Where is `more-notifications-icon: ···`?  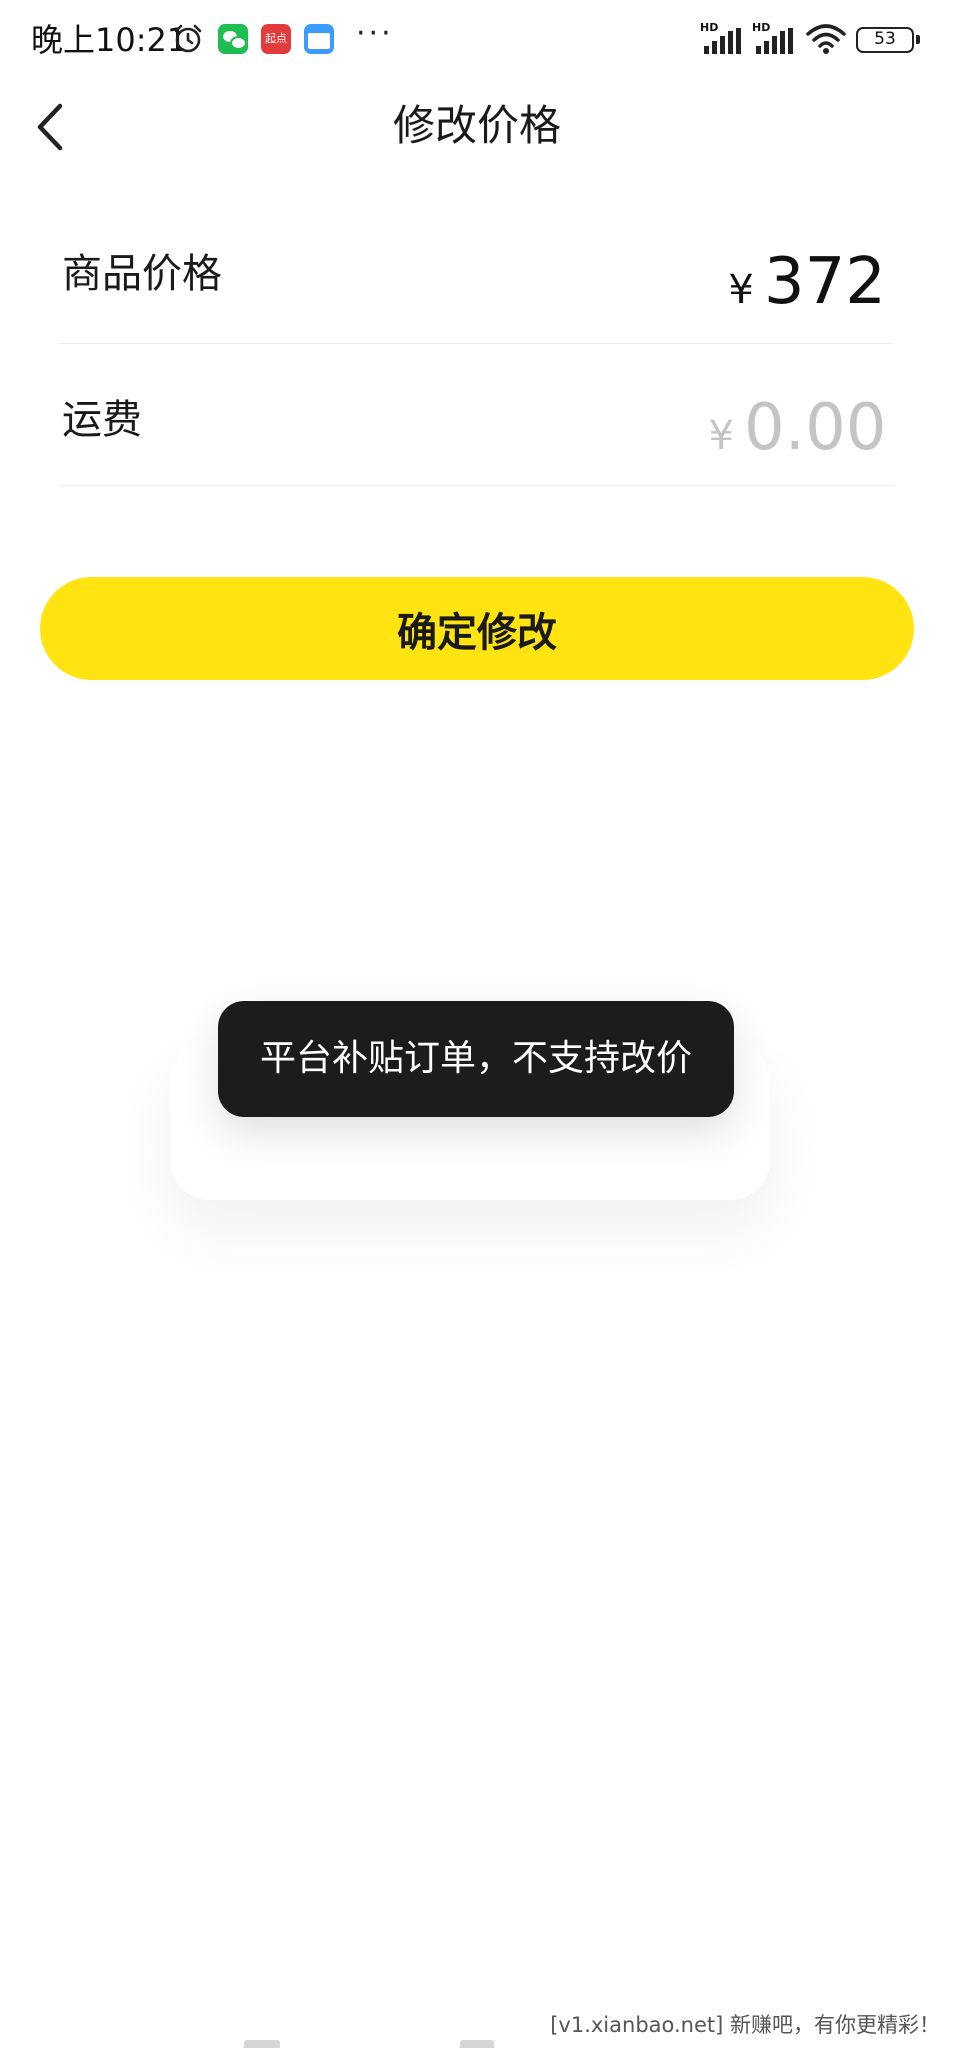 more-notifications-icon: ··· is located at coordinates (375, 33).